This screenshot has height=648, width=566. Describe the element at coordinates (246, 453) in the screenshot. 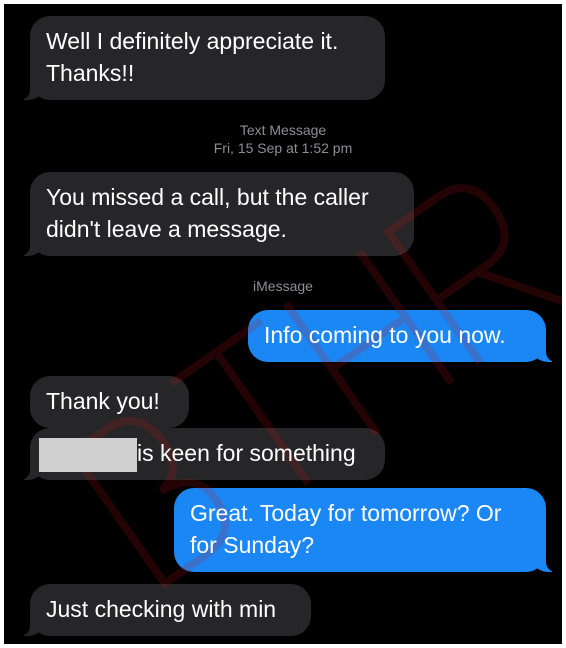

I see `message-text: is keen for something` at that location.